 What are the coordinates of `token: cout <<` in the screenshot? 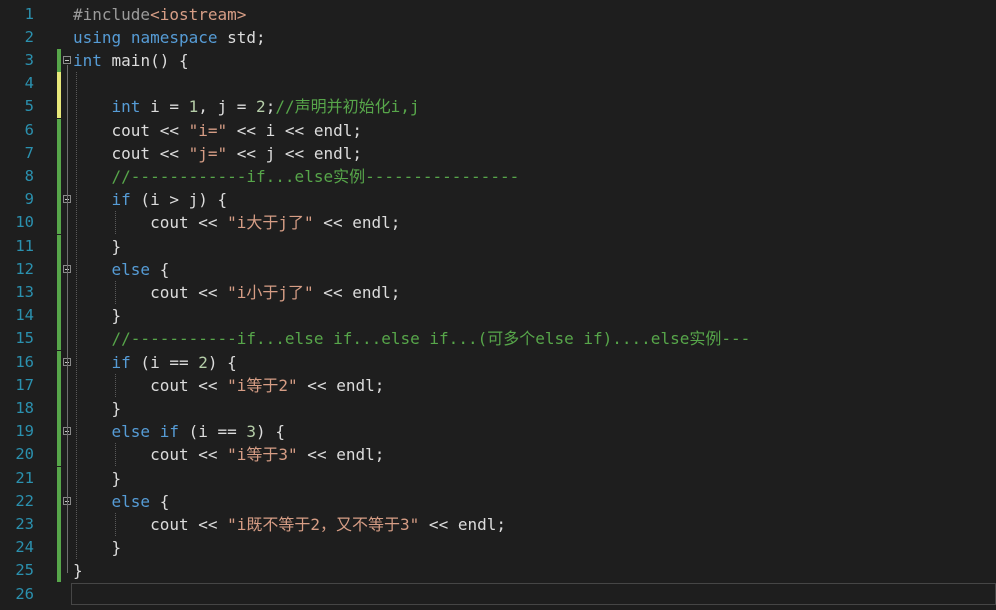 It's located at (131, 153).